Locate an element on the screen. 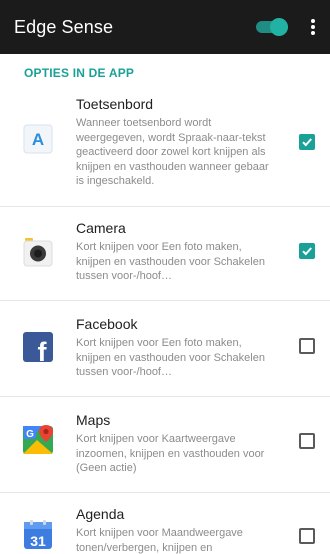 This screenshot has height=554, width=330. keyboard-checkbox is located at coordinates (307, 142).